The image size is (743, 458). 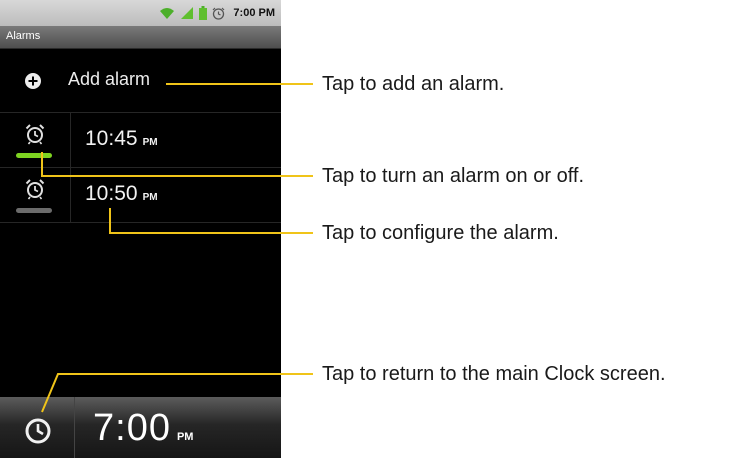 What do you see at coordinates (453, 176) in the screenshot?
I see `callout-toggle-alarm: Tap to turn an alarm on or off.` at bounding box center [453, 176].